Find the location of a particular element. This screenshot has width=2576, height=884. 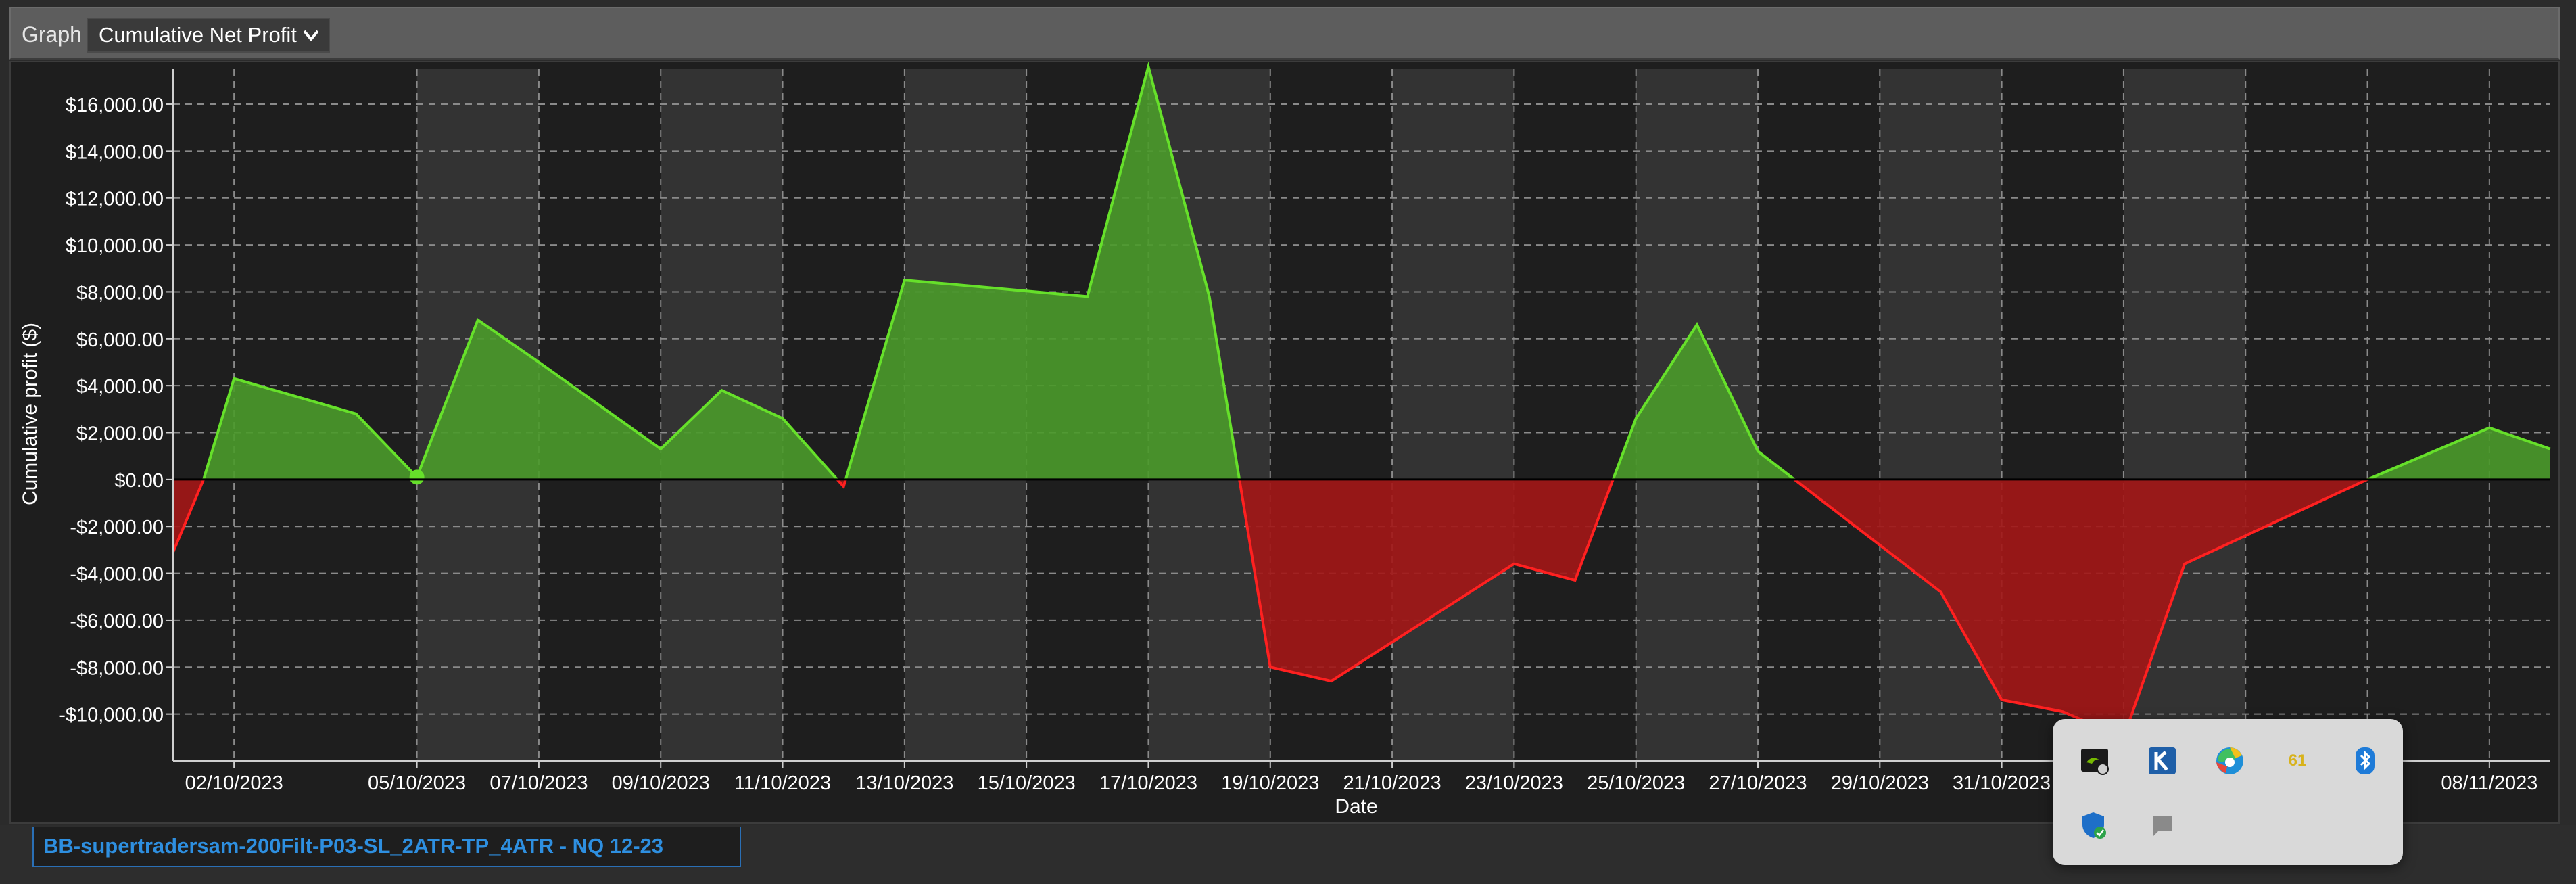

x-tick-label: 17/10/2023 is located at coordinates (1148, 783).